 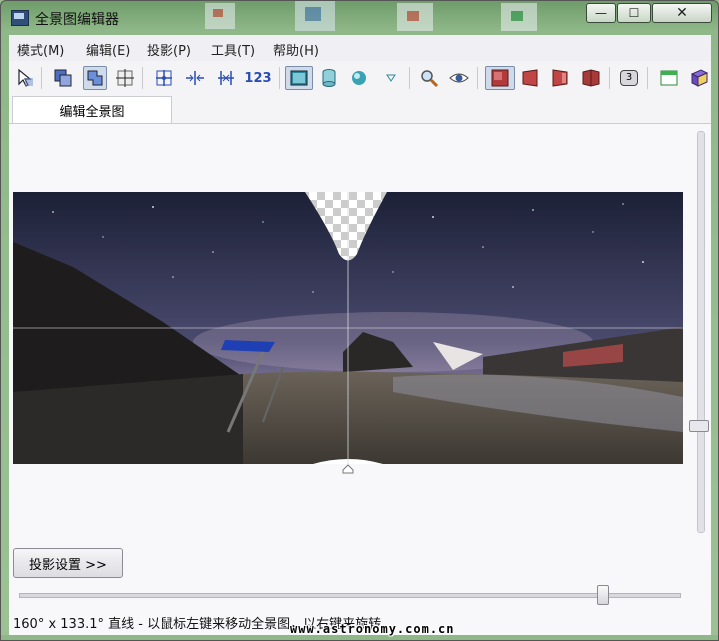 I want to click on skew-right-icon, so click(x=560, y=78).